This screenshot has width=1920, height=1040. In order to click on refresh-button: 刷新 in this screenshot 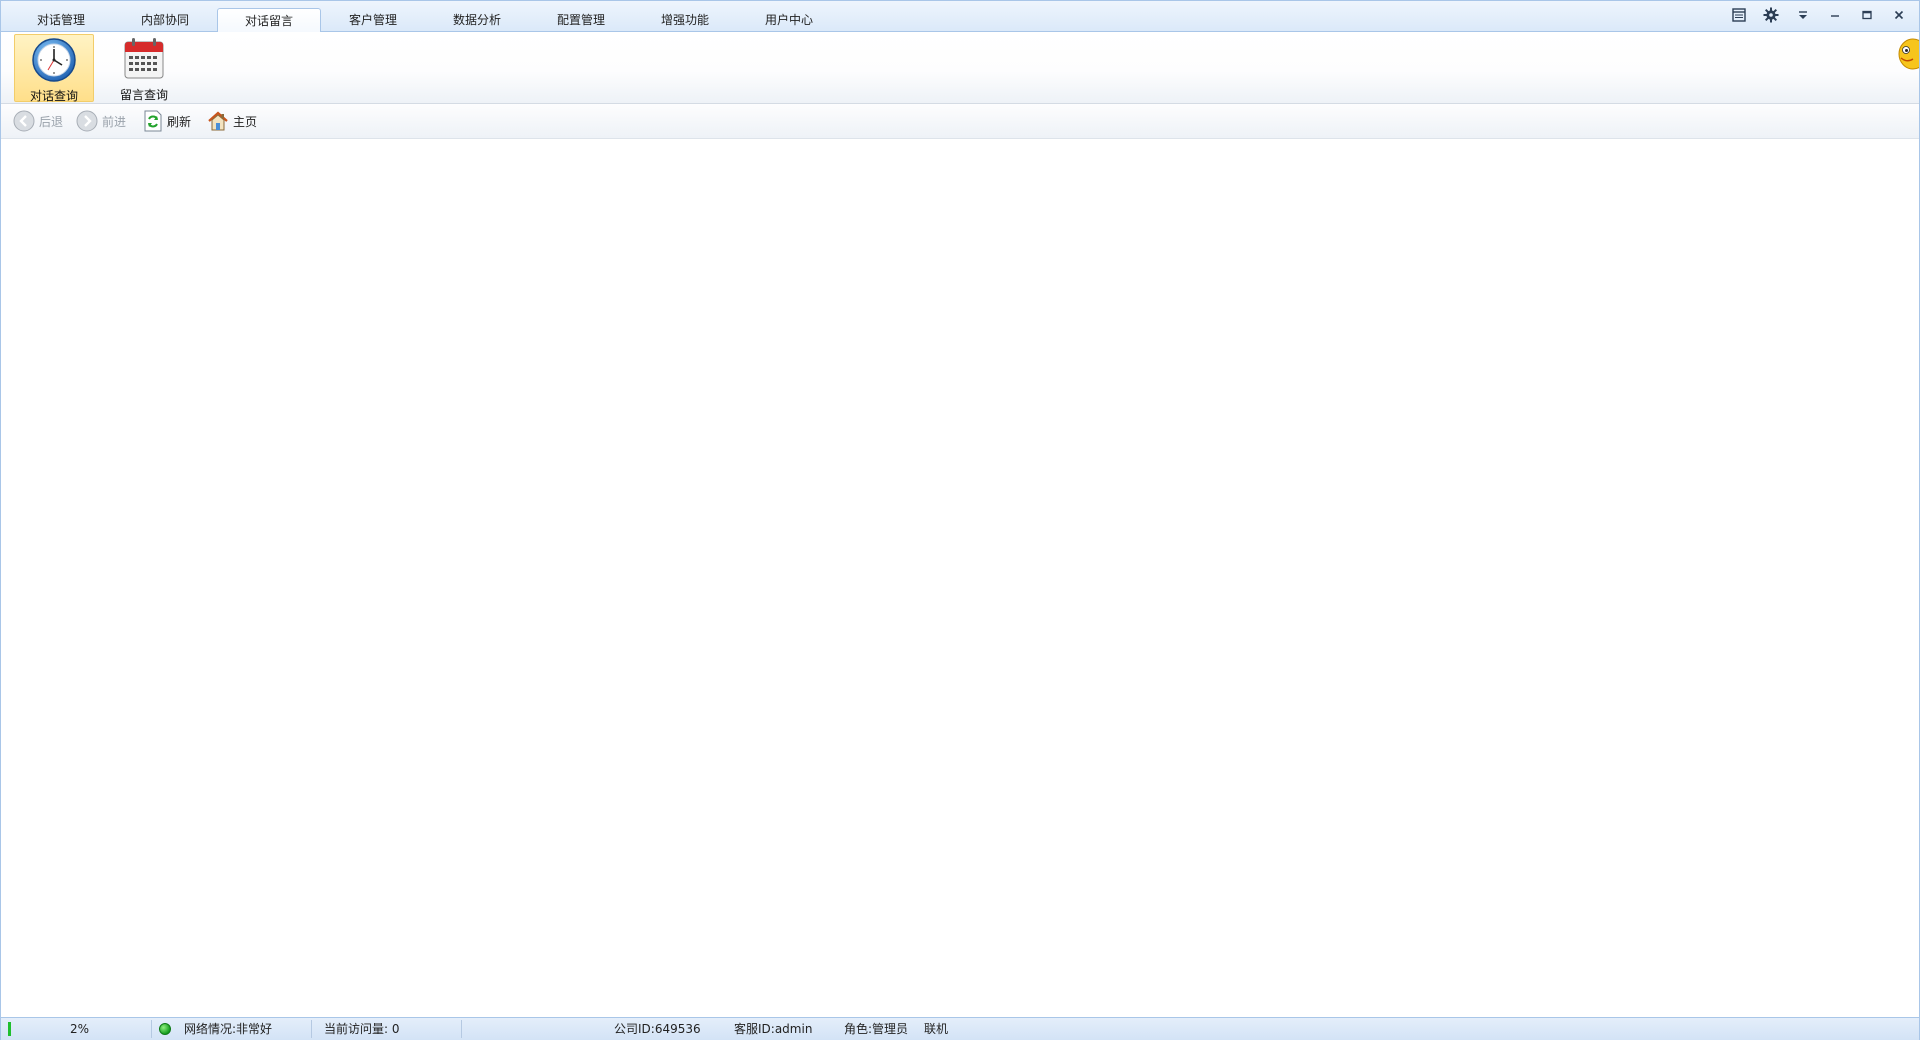, I will do `click(167, 121)`.